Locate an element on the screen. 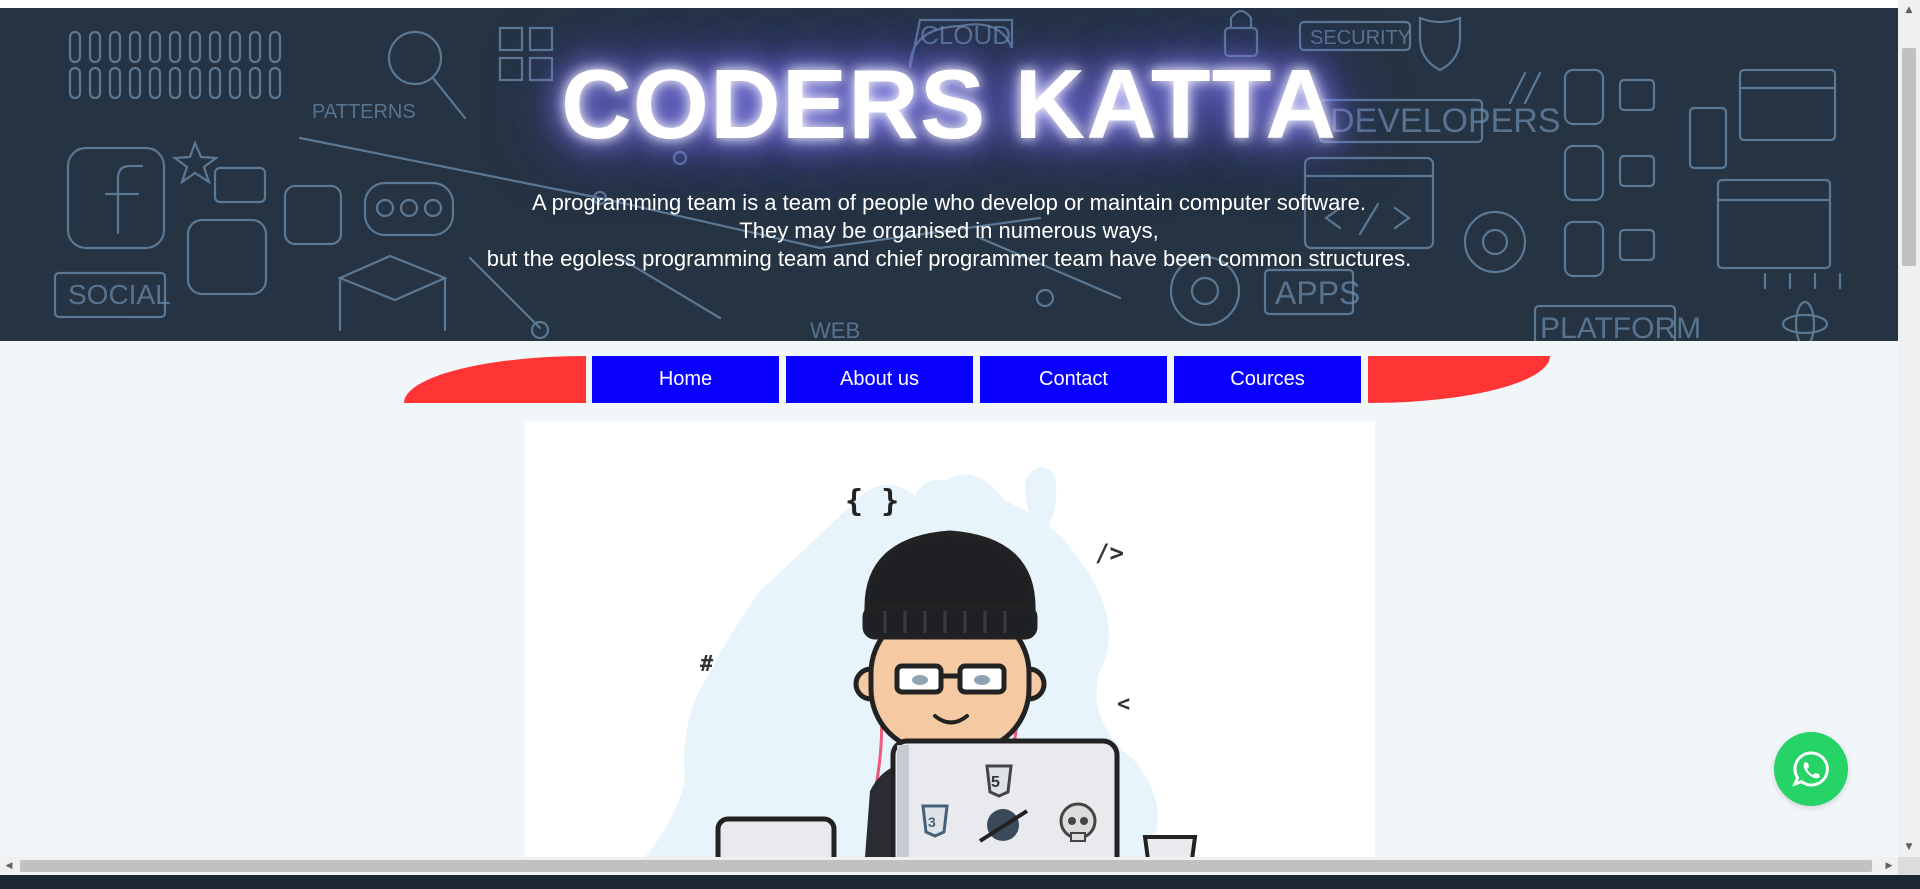 The image size is (1920, 889). doodle-word-apps: APPS is located at coordinates (1317, 293).